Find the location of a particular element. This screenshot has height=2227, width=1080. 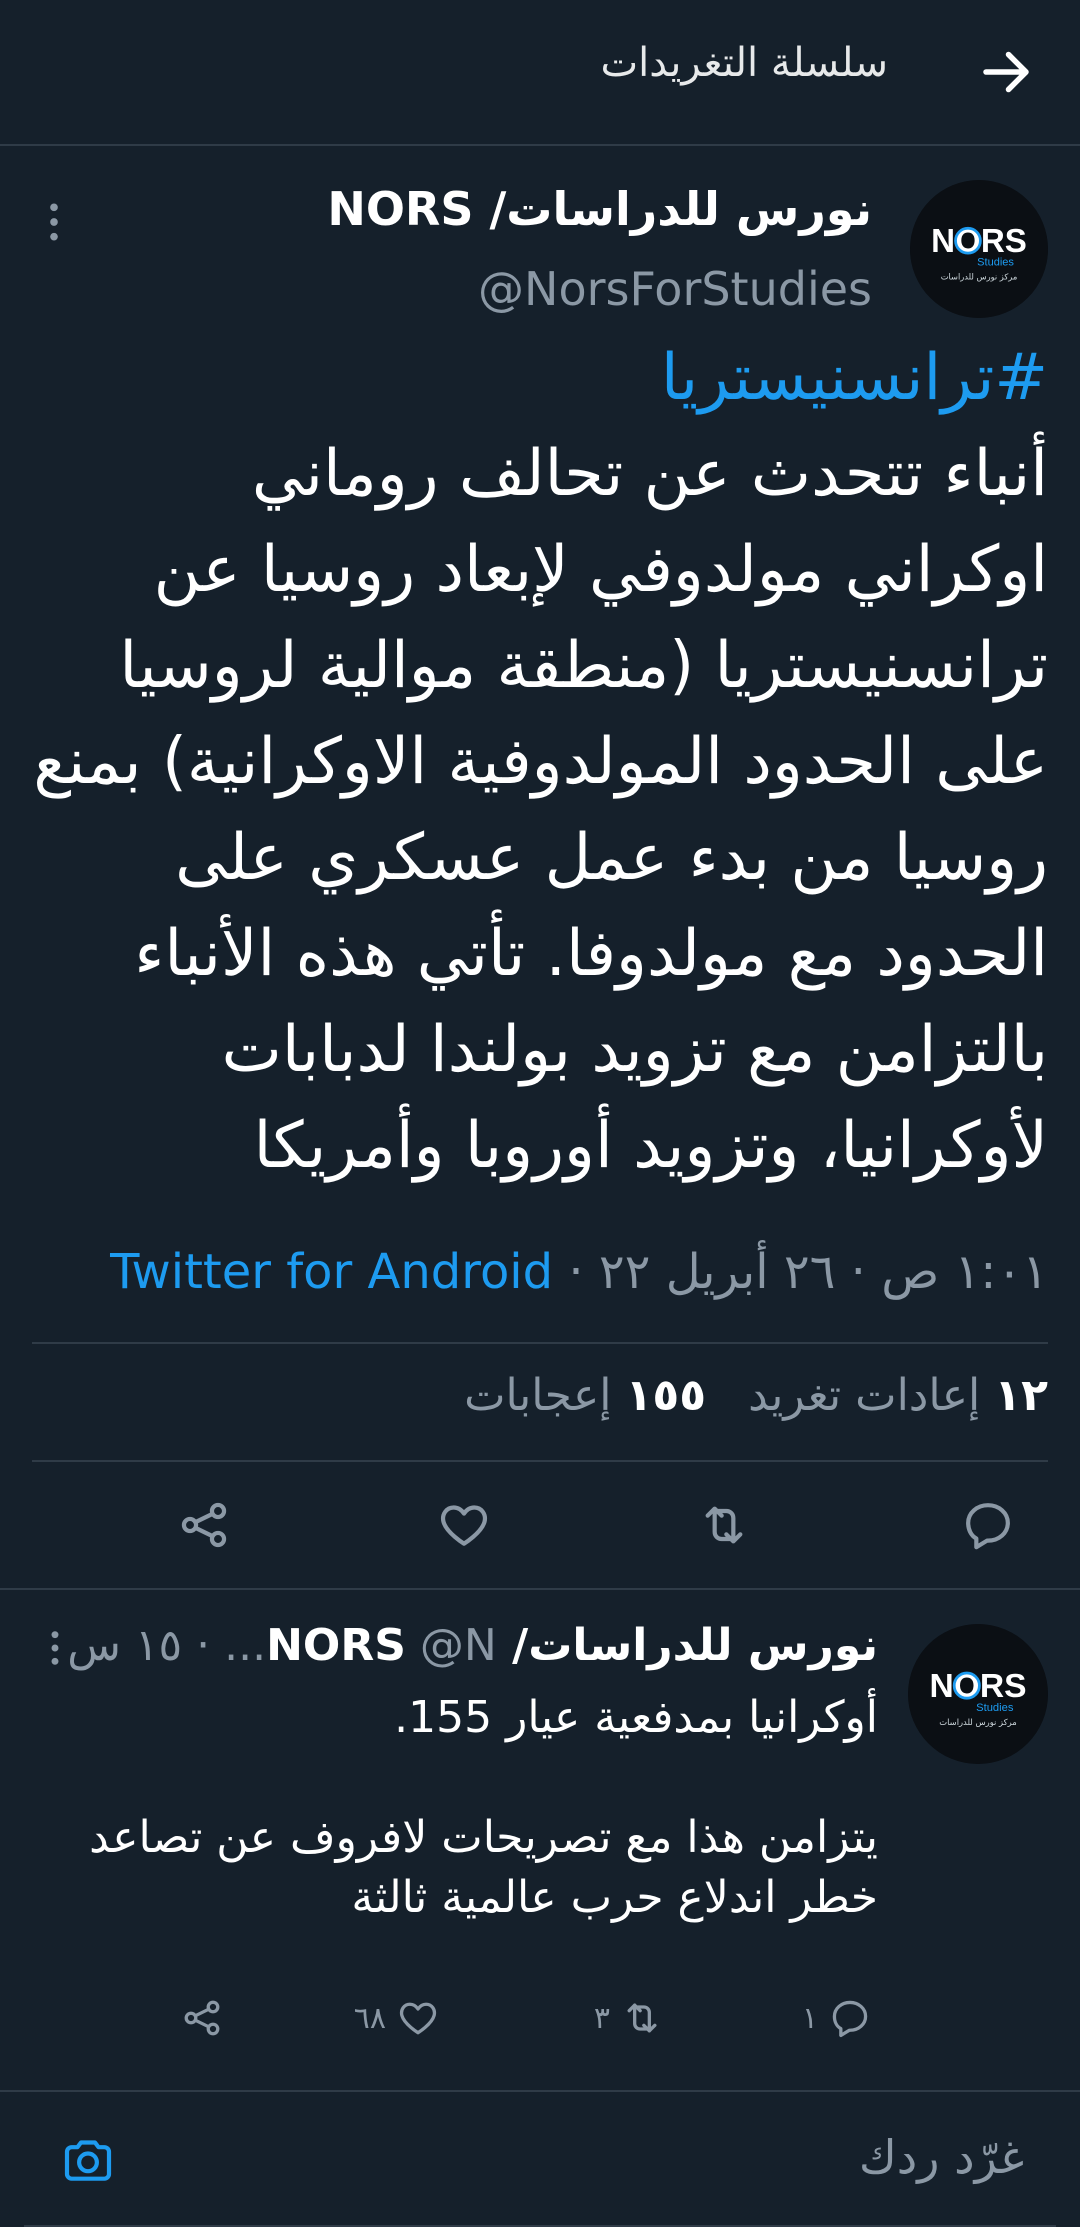

reply-input: غرّد ردك is located at coordinates (540, 2159).